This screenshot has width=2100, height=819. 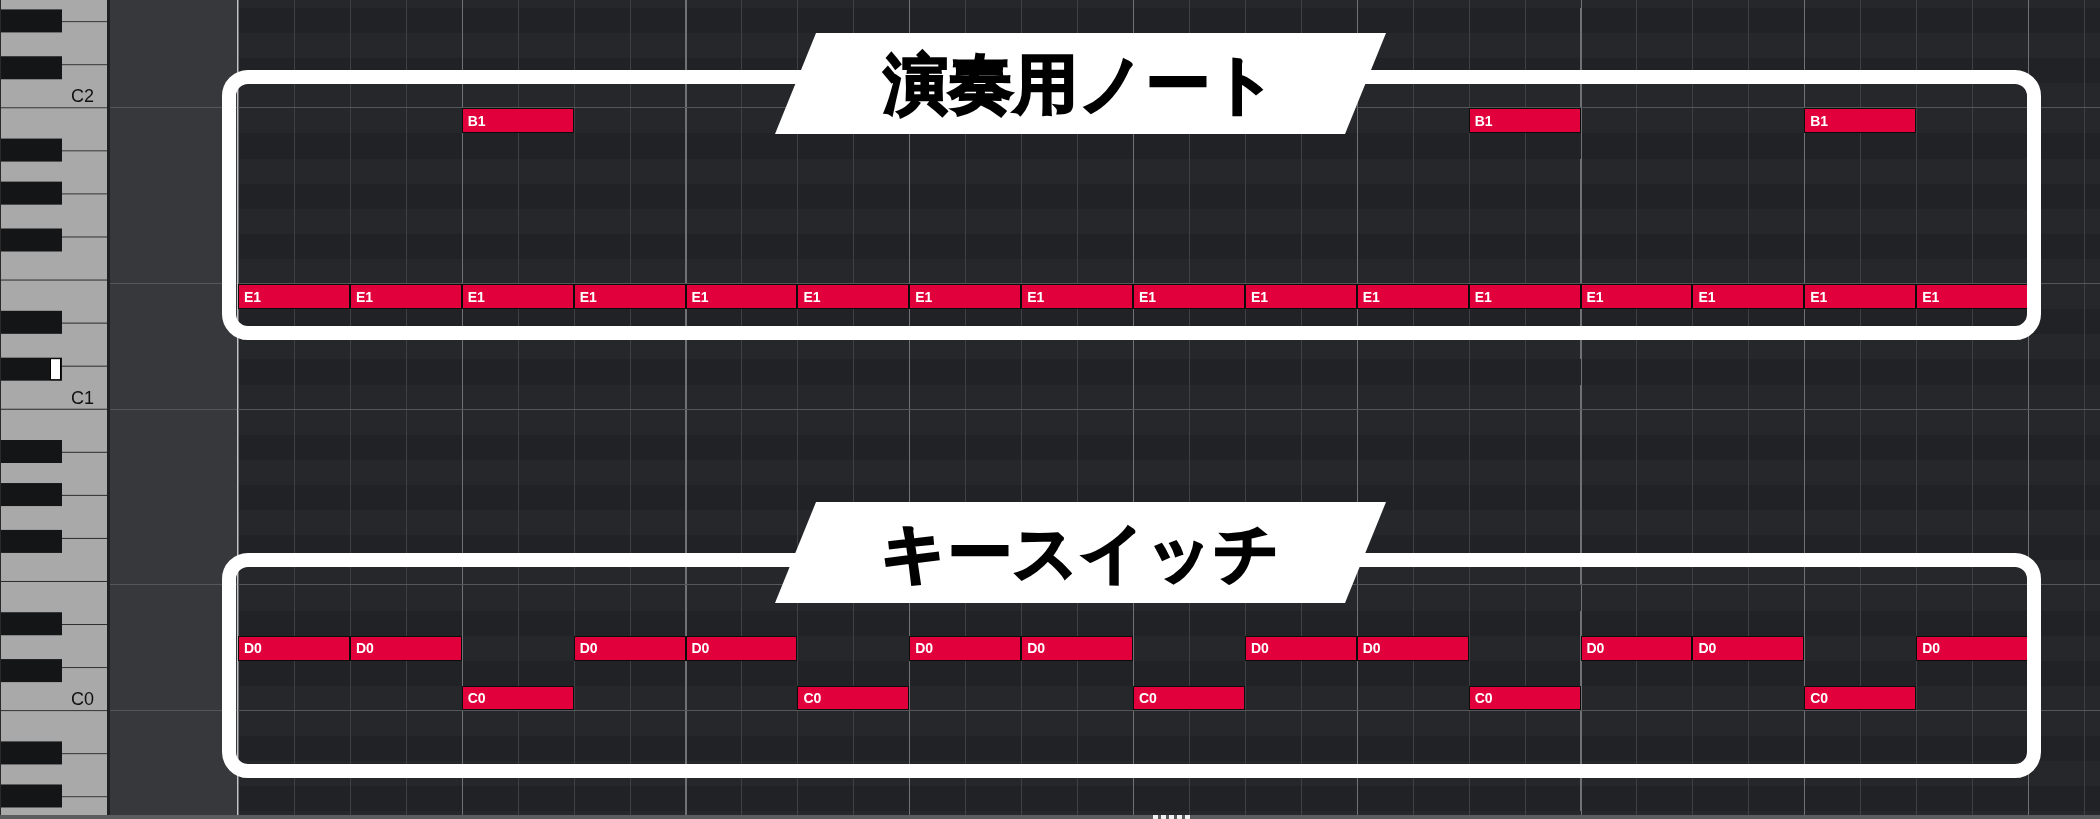 I want to click on key-marker-icon, so click(x=55, y=369).